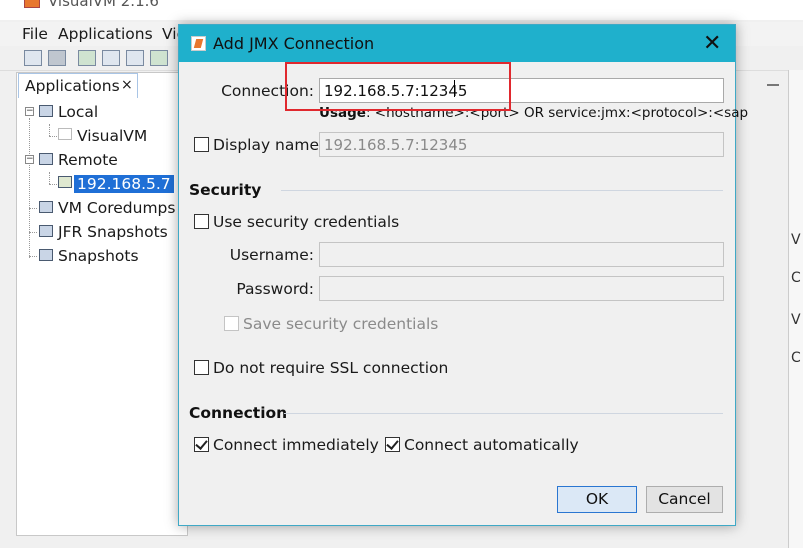 The height and width of the screenshot is (548, 803). Describe the element at coordinates (454, 88) in the screenshot. I see `text-caret` at that location.